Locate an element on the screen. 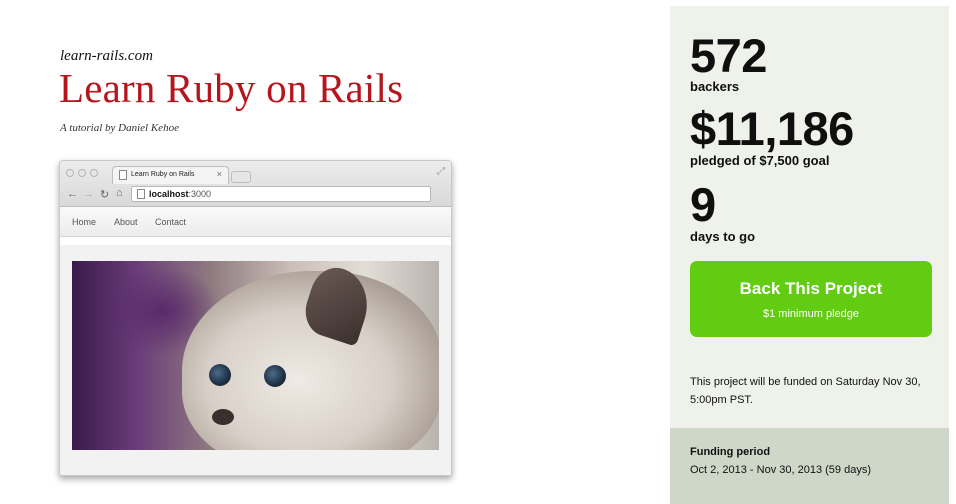 The image size is (956, 504). back-button-label: Back This Project is located at coordinates (811, 288).